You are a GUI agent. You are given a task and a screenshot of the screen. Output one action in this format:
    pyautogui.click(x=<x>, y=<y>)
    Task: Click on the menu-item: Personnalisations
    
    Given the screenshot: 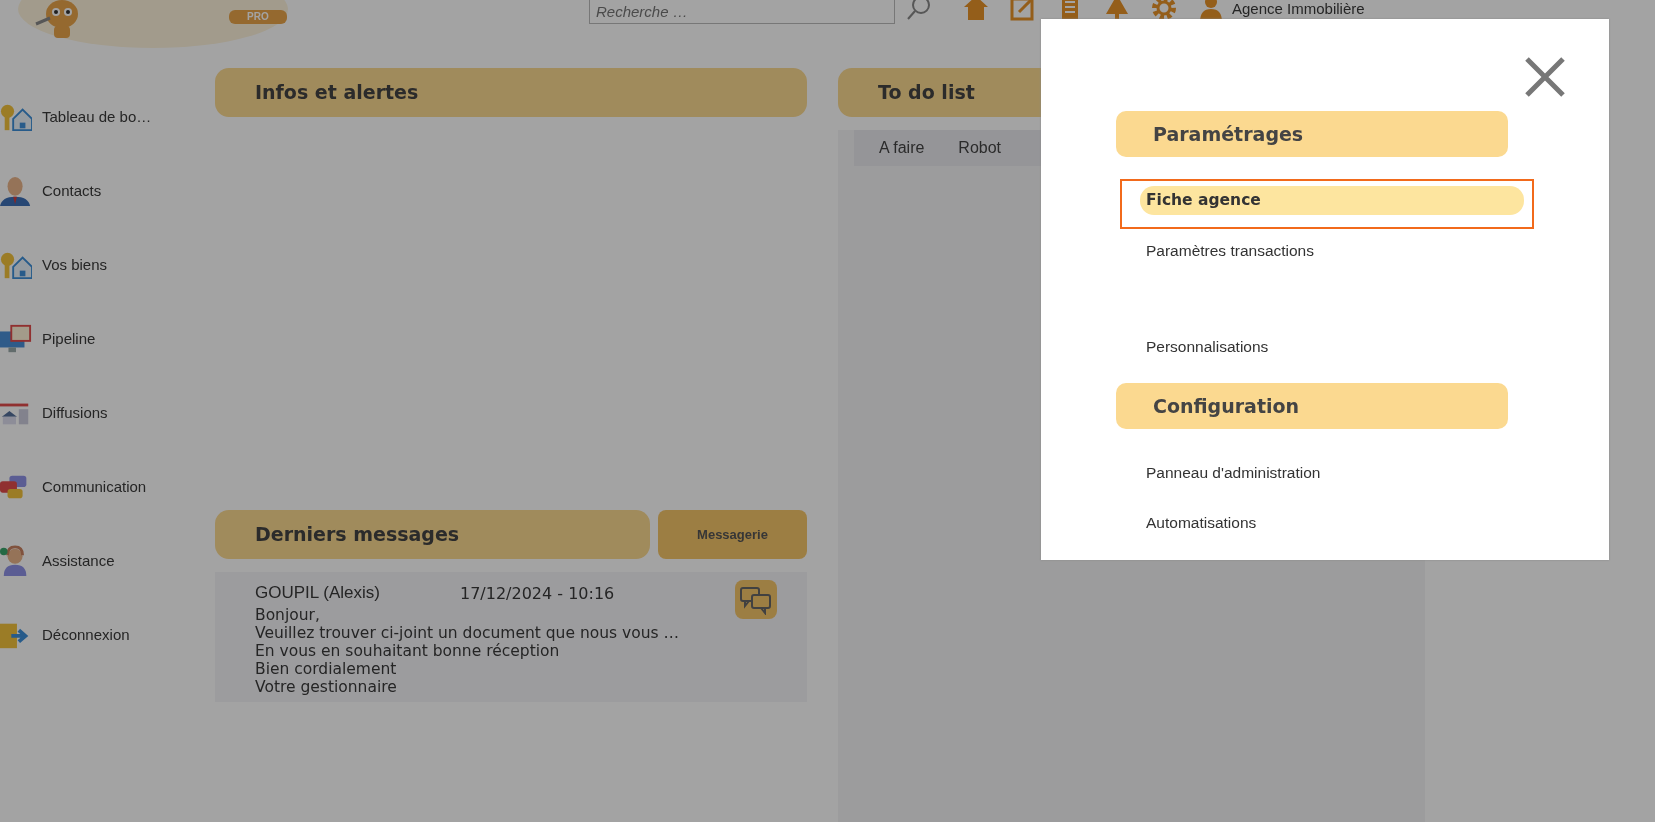 What is the action you would take?
    pyautogui.click(x=1332, y=347)
    